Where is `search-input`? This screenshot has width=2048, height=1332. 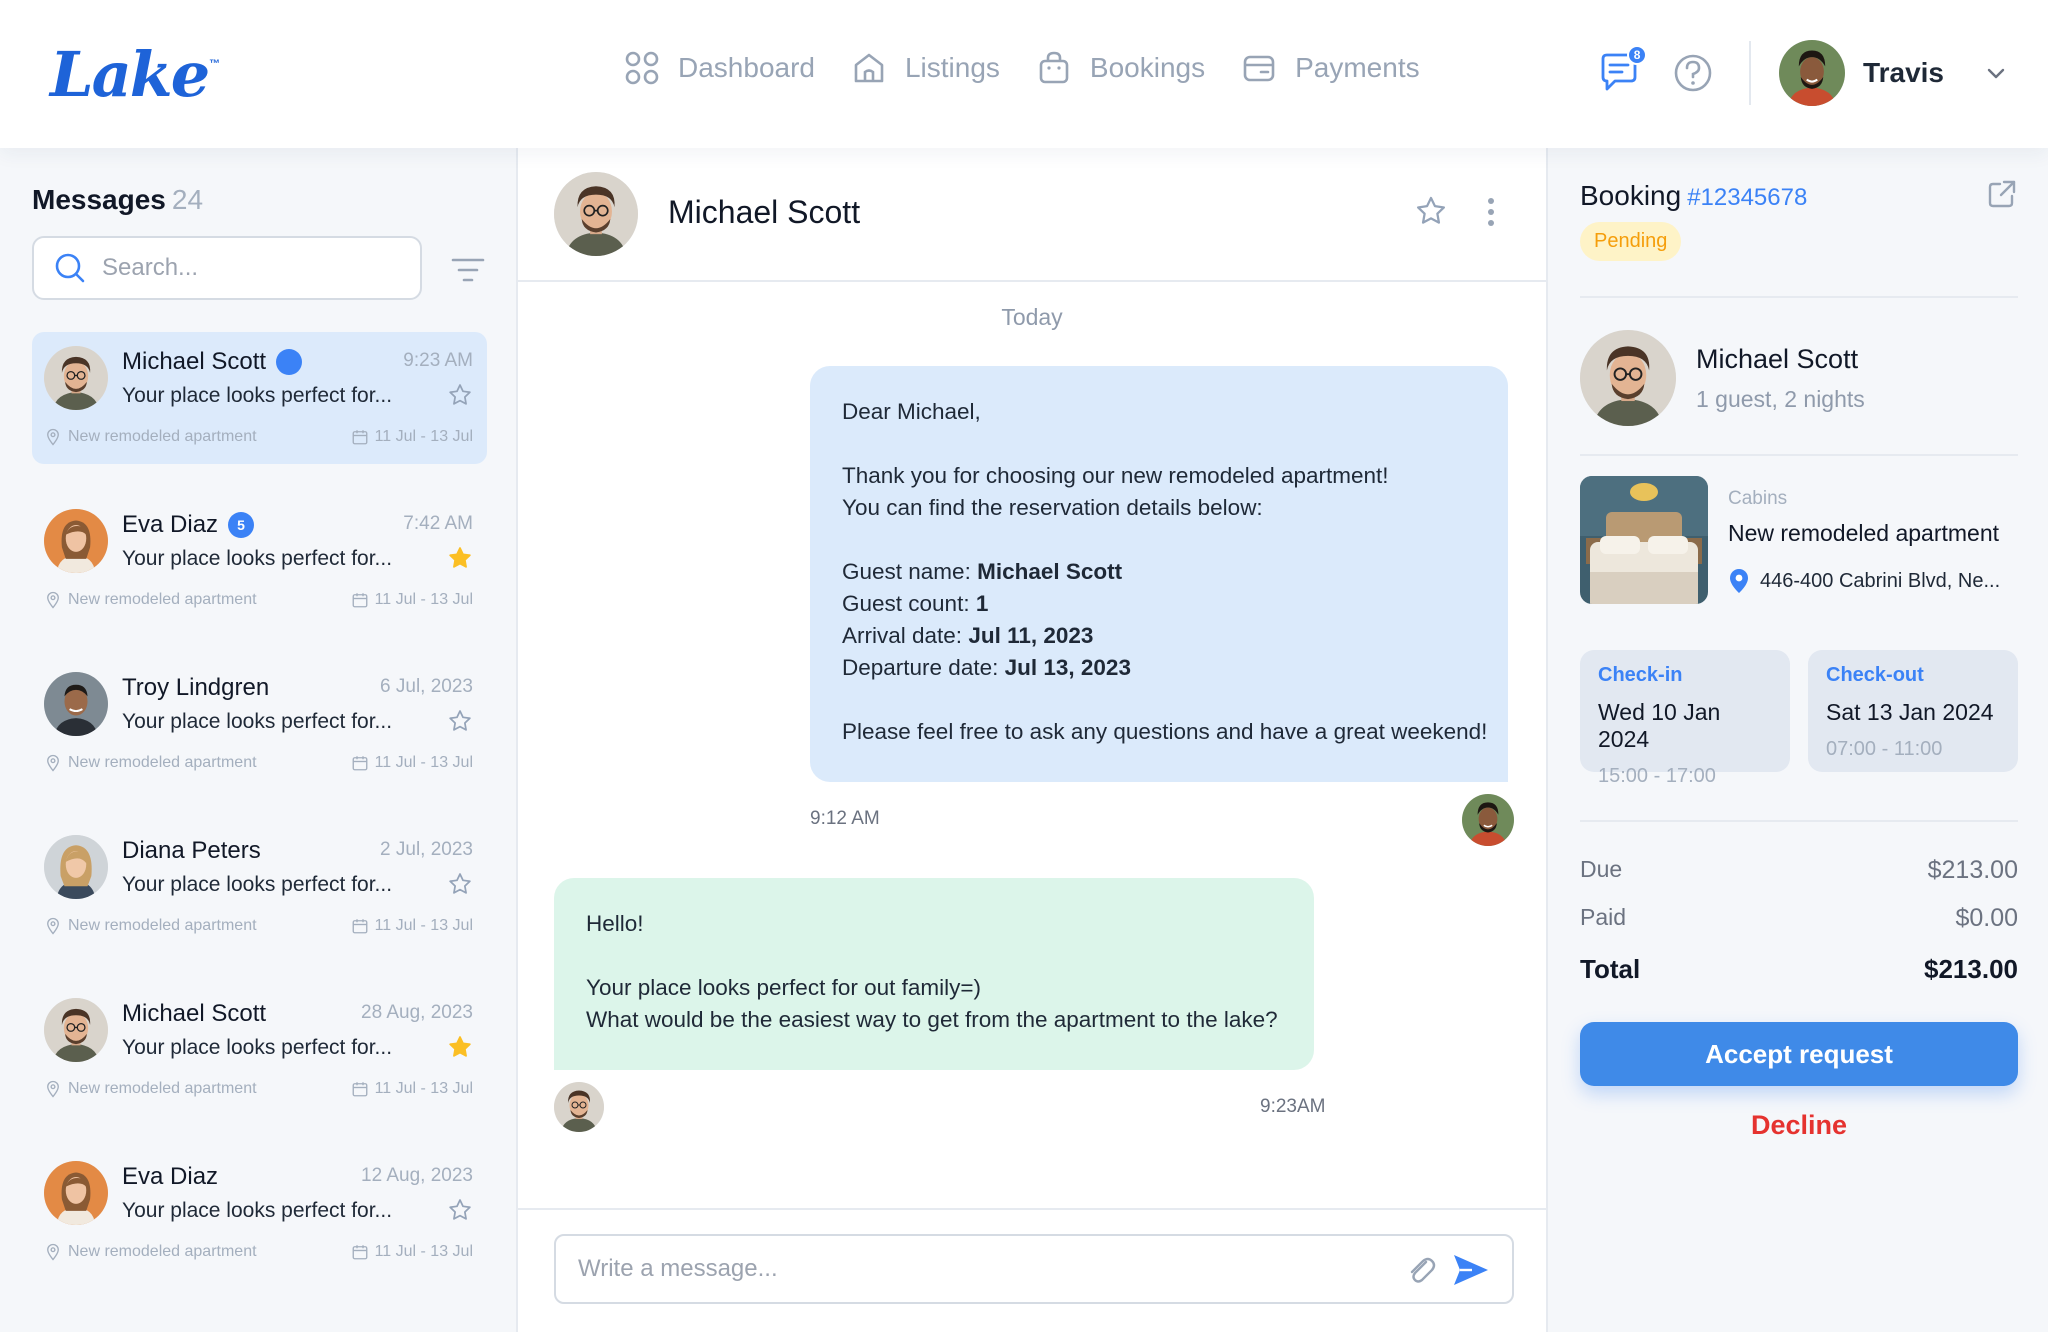 search-input is located at coordinates (242, 268).